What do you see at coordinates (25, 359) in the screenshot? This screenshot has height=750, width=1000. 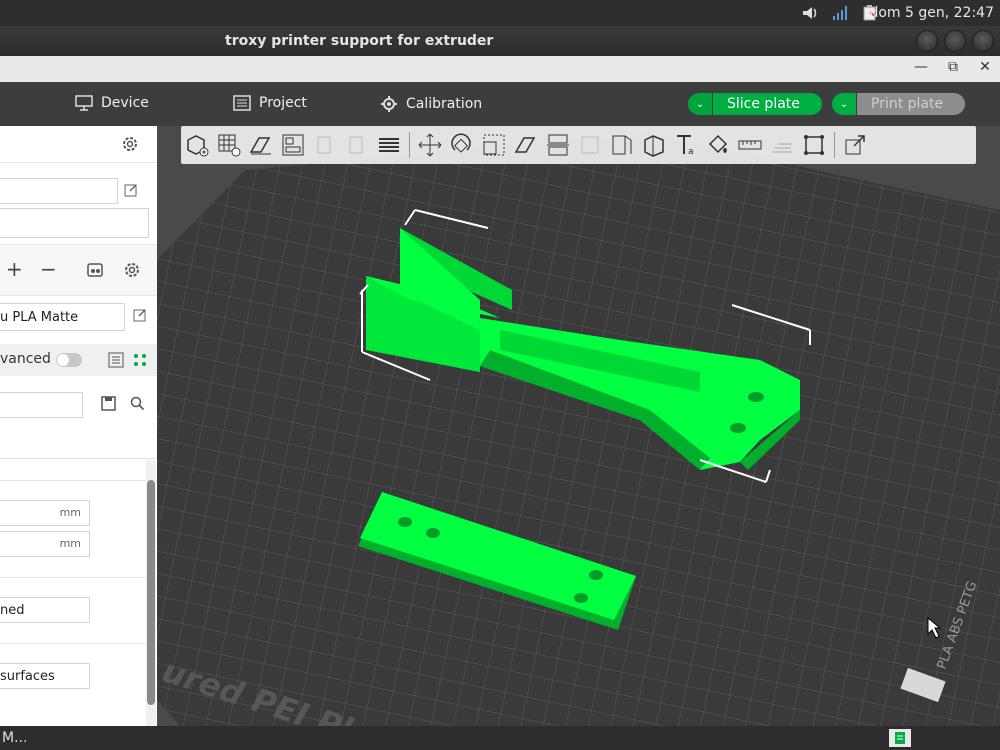 I see `advanced-label: vanced` at bounding box center [25, 359].